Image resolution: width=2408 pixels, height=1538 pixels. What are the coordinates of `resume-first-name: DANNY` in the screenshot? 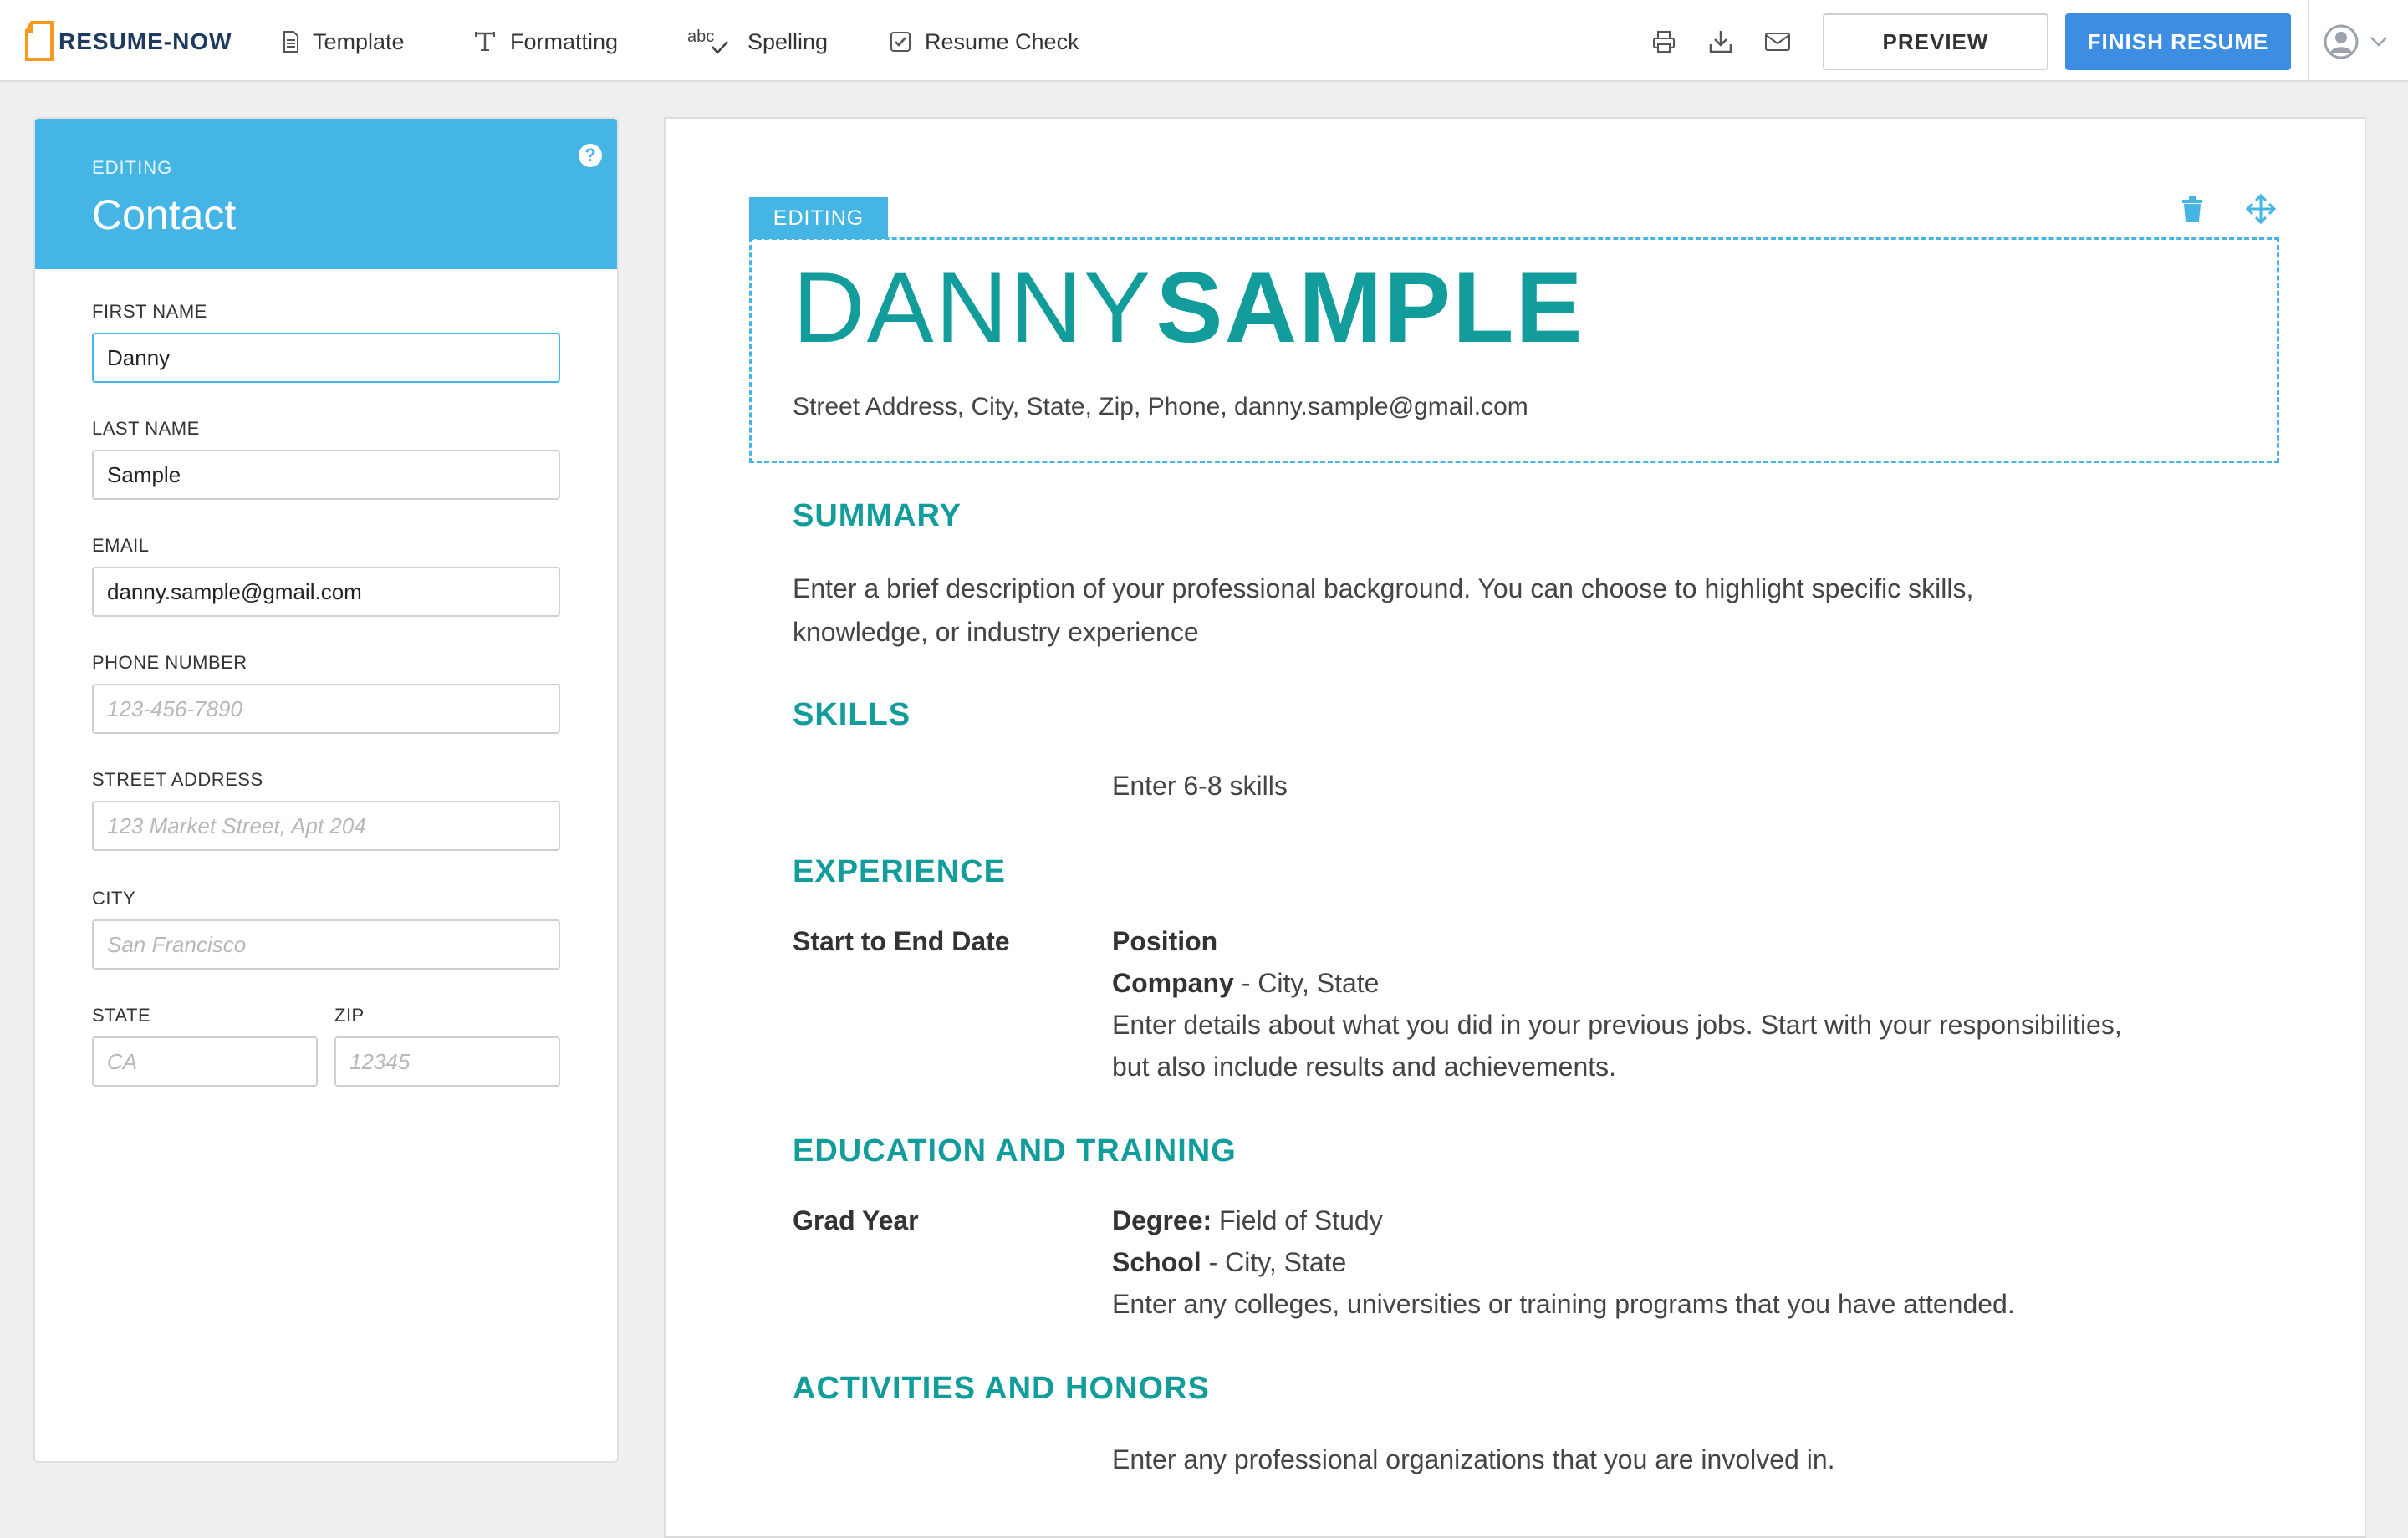 It's located at (973, 308).